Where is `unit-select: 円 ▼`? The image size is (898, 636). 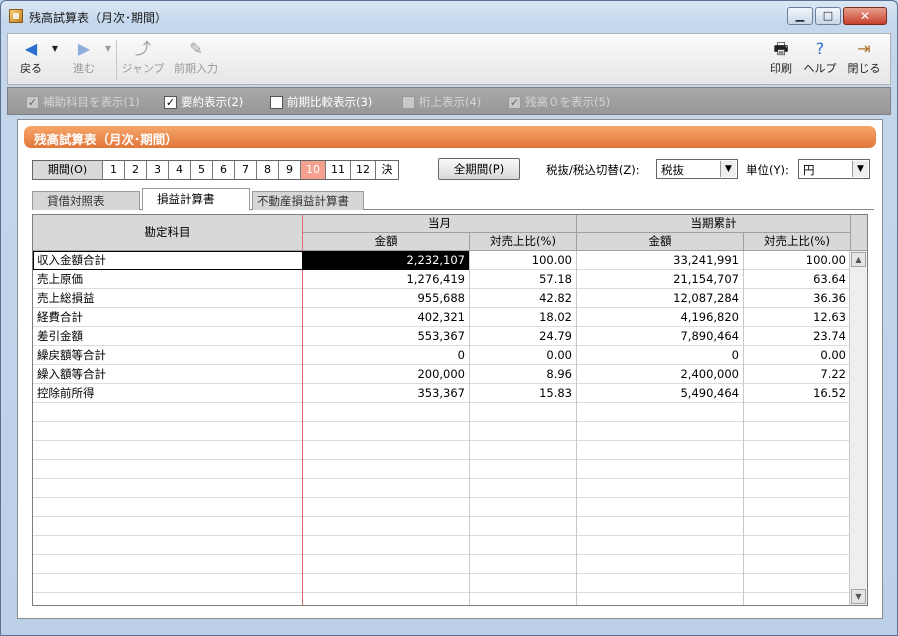 unit-select: 円 ▼ is located at coordinates (834, 169).